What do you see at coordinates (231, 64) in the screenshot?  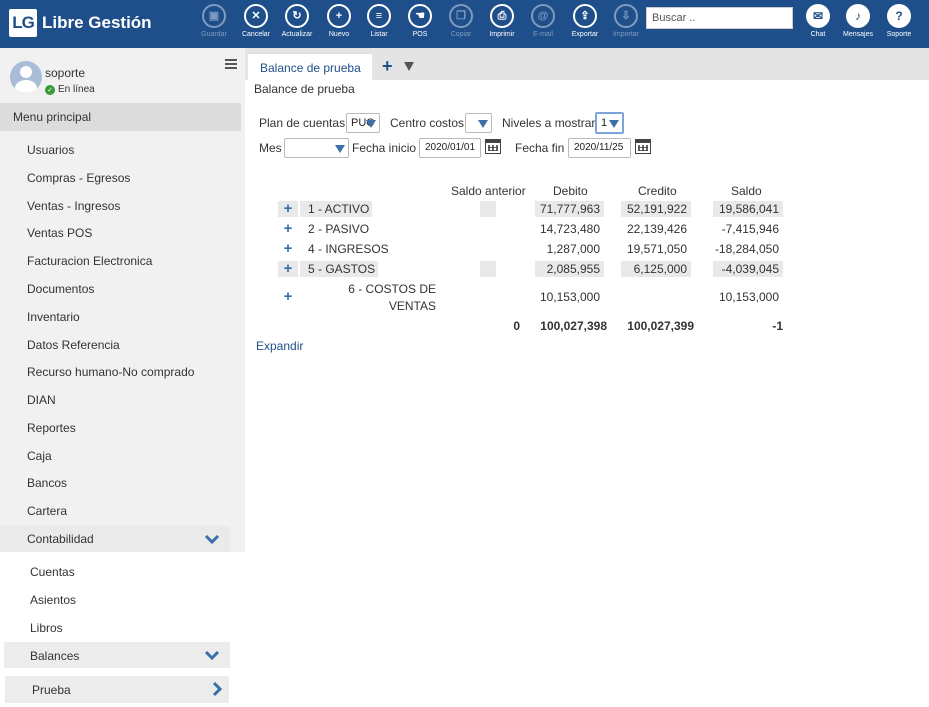 I see `hamburger-menu-icon` at bounding box center [231, 64].